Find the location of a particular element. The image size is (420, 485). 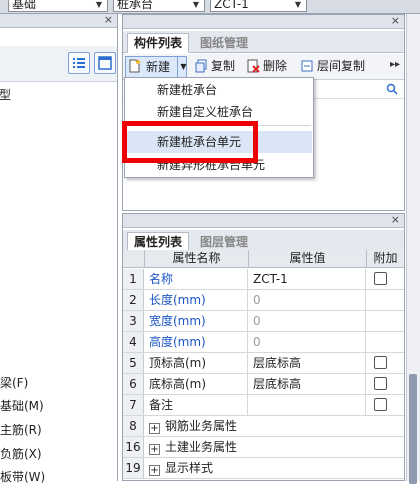

nav-item-slab-strip: 板带(W) is located at coordinates (22, 476).